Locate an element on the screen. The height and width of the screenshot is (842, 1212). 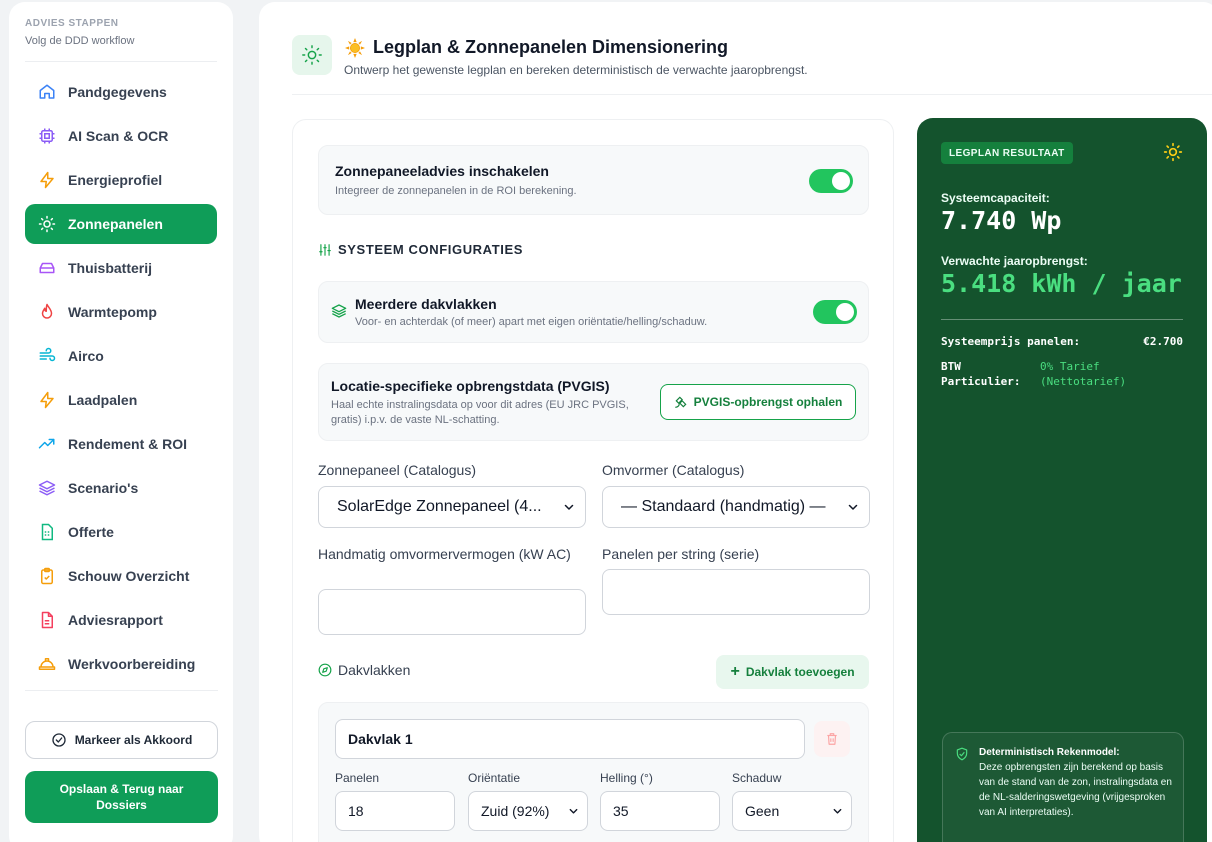
orientation-select: Zuid (92%) is located at coordinates (528, 811).